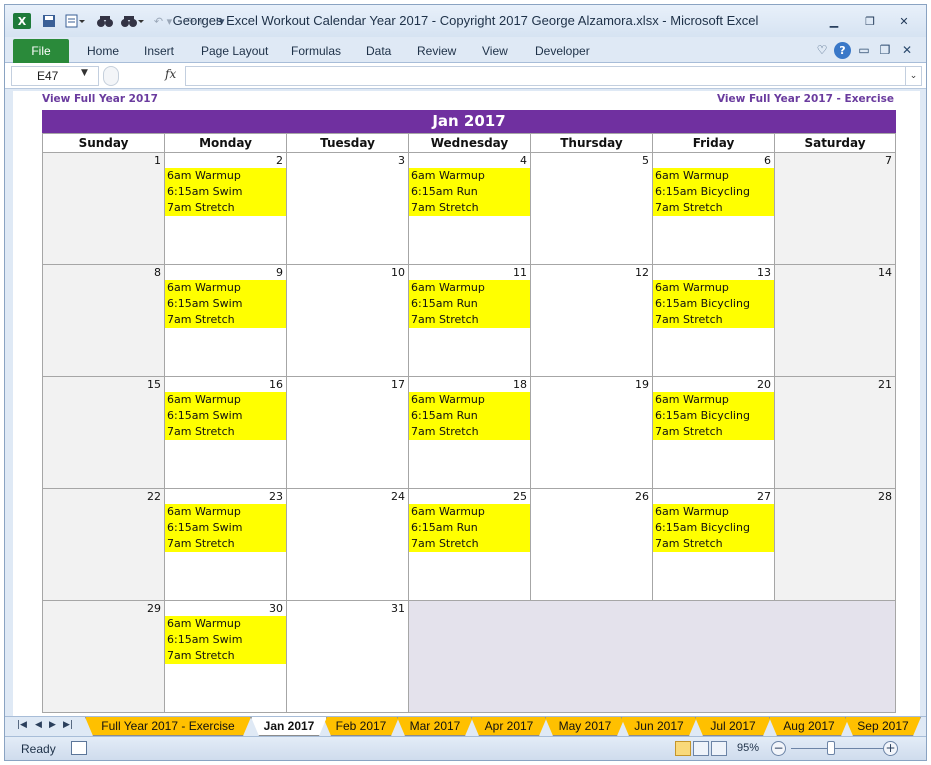 This screenshot has width=931, height=765. What do you see at coordinates (157, 160) in the screenshot?
I see `day-number: 1` at bounding box center [157, 160].